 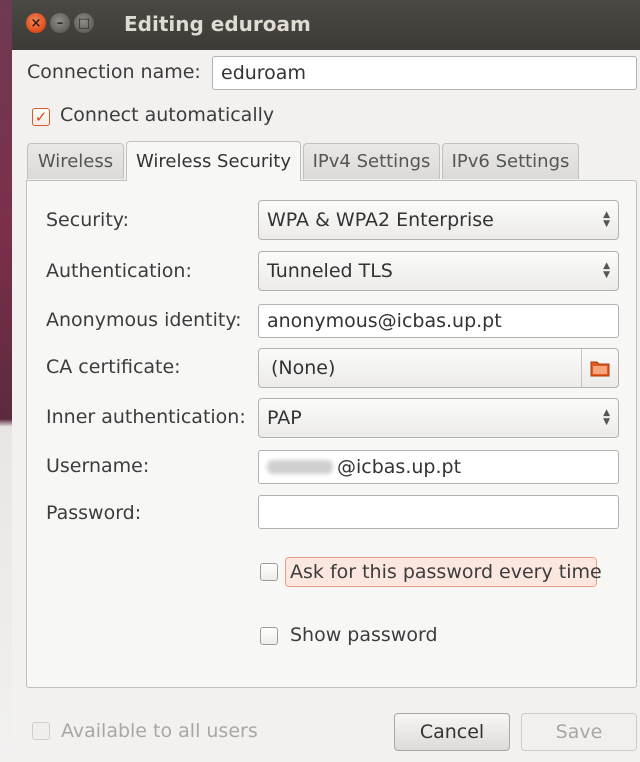 What do you see at coordinates (438, 368) in the screenshot?
I see `ca-certificate-chooser: (None)` at bounding box center [438, 368].